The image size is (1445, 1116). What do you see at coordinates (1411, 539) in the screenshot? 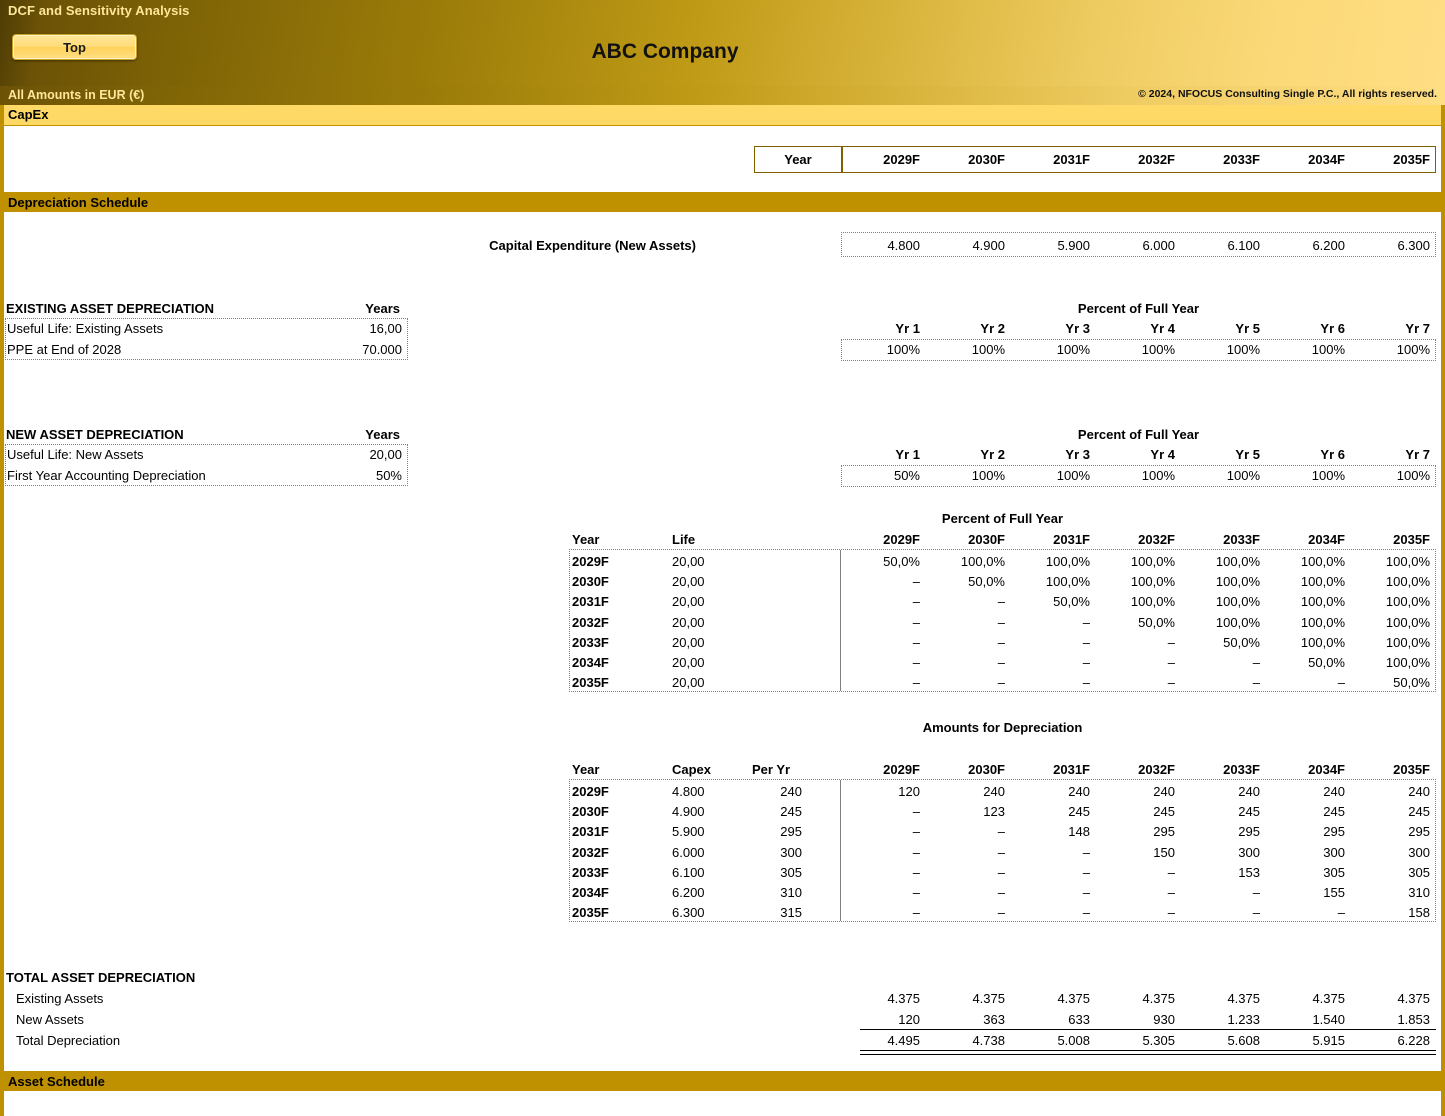
I see `percent-matrix-col-2035F: 2035F` at bounding box center [1411, 539].